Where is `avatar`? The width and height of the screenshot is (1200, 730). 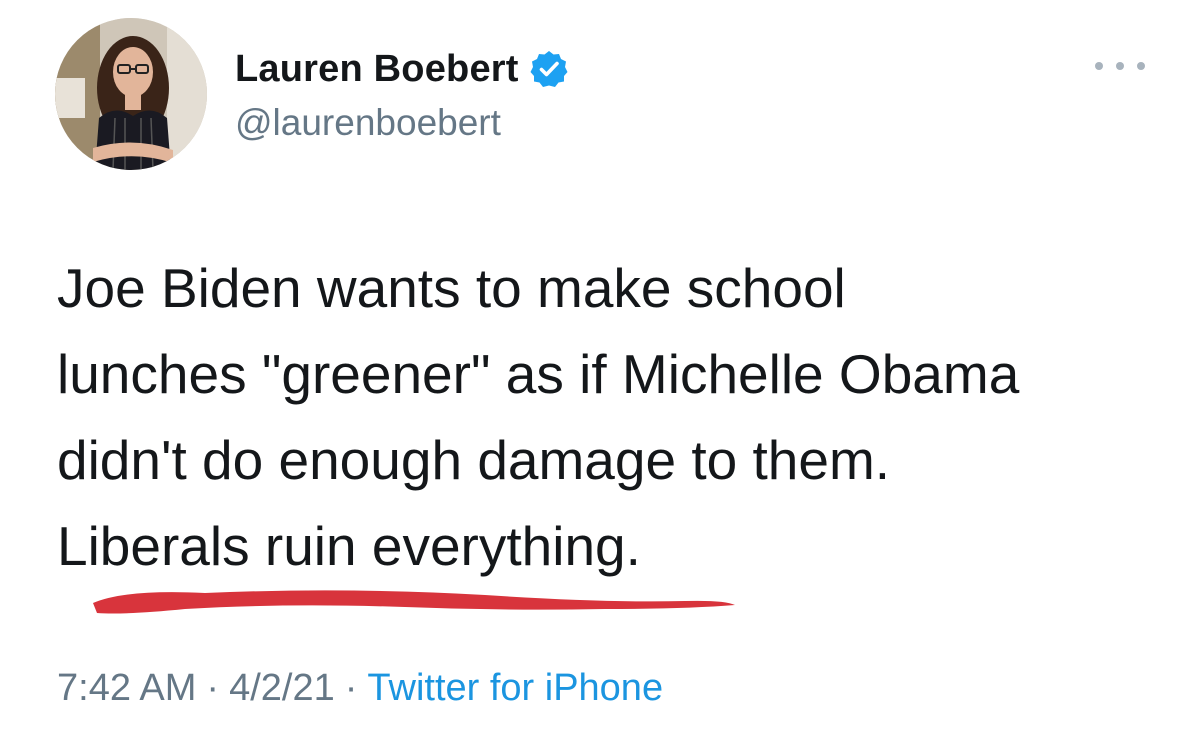 avatar is located at coordinates (131, 94).